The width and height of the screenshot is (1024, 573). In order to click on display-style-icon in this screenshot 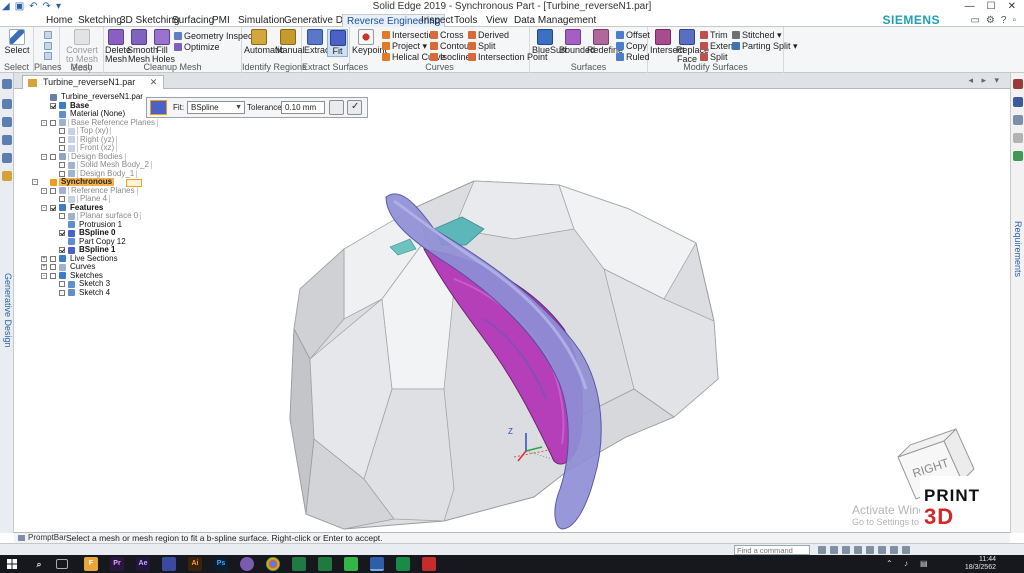, I will do `click(894, 550)`.